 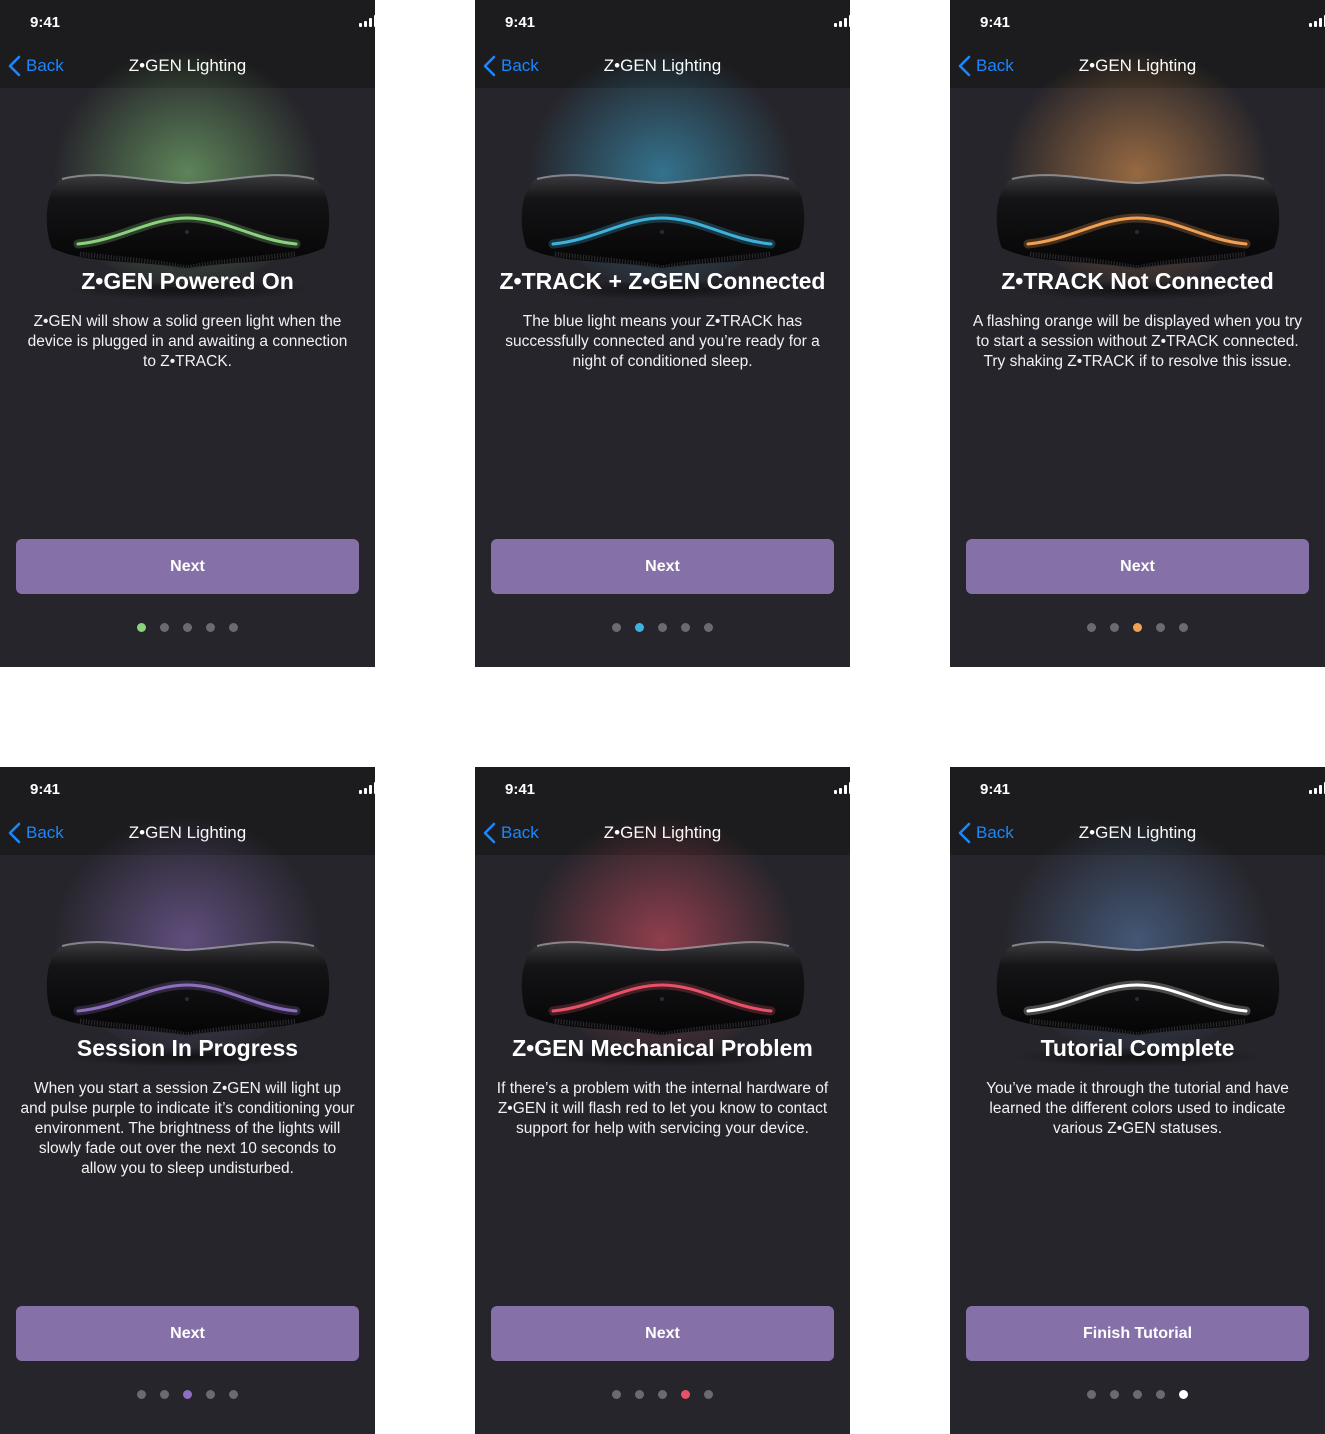 I want to click on screen-heading: Z•TRACK Not Connected, so click(x=1137, y=281).